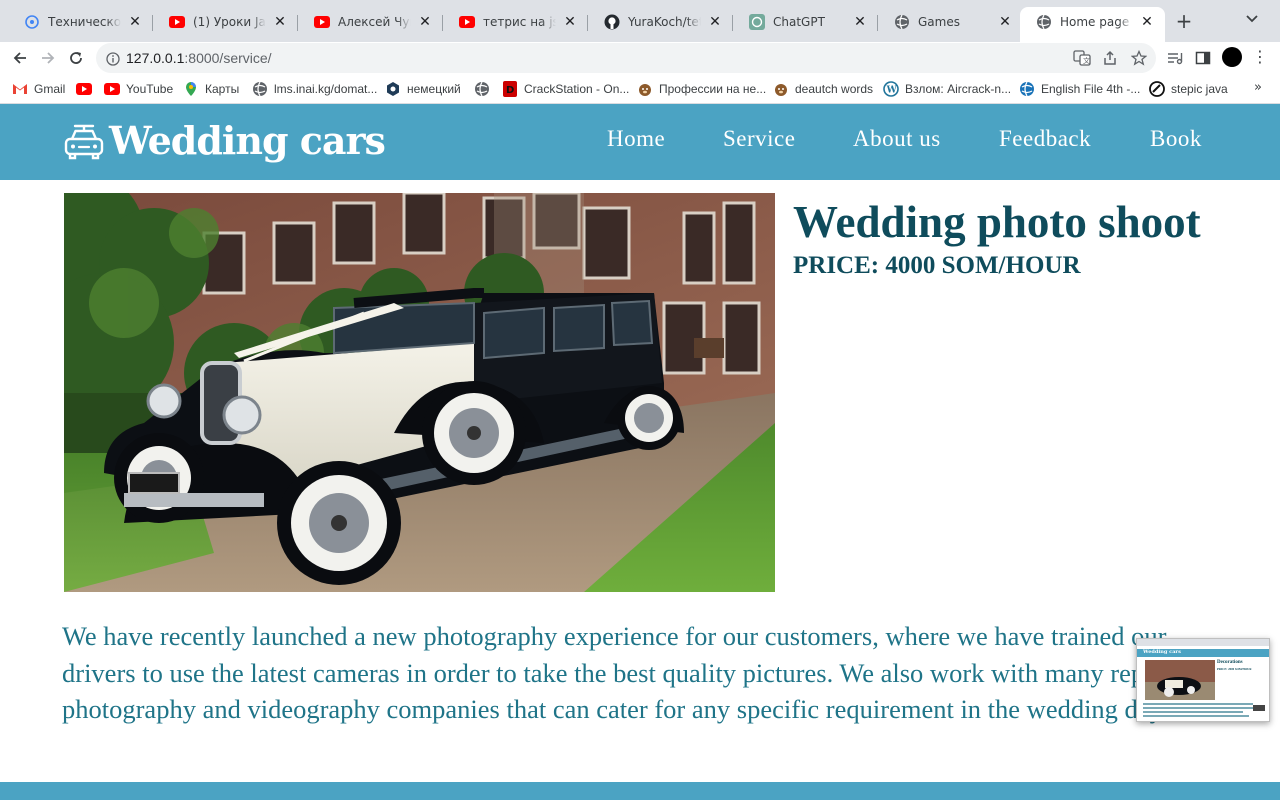  What do you see at coordinates (1045, 139) in the screenshot?
I see `nav-feedback: Feedback` at bounding box center [1045, 139].